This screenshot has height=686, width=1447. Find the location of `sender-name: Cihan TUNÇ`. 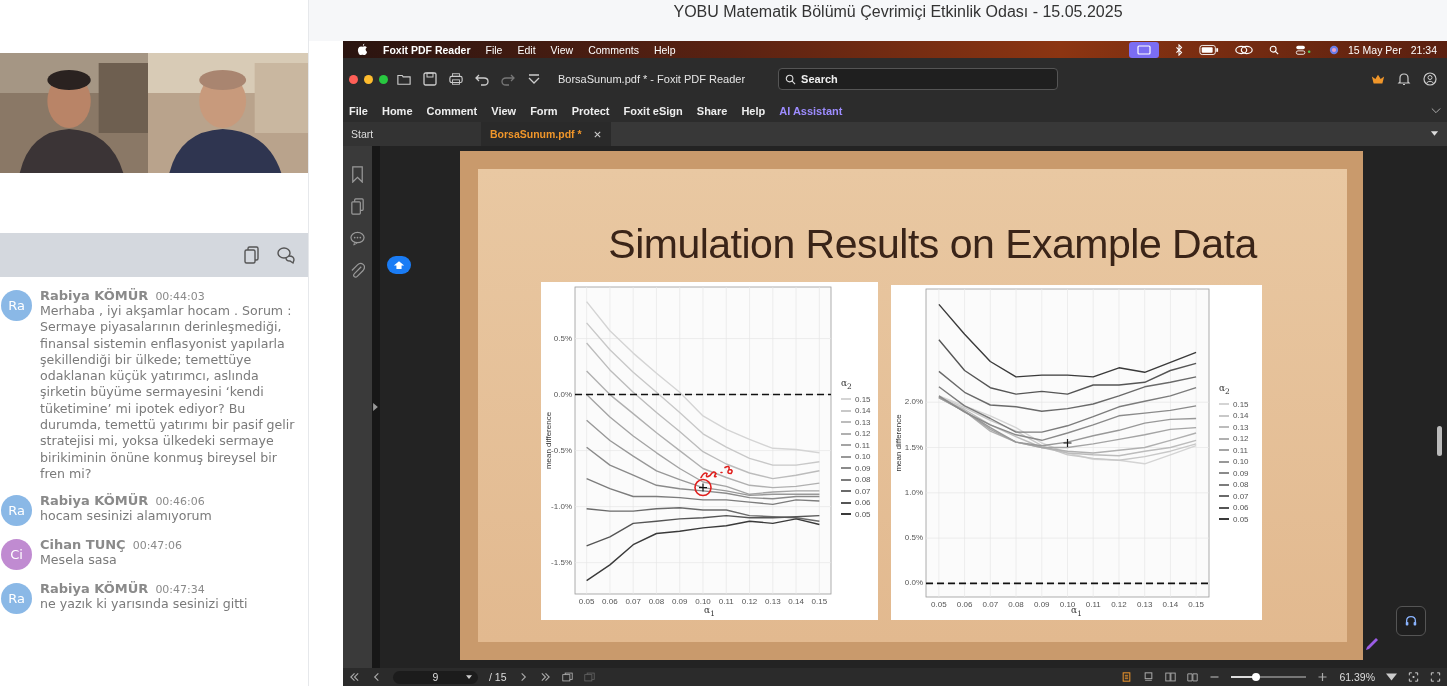

sender-name: Cihan TUNÇ is located at coordinates (83, 545).